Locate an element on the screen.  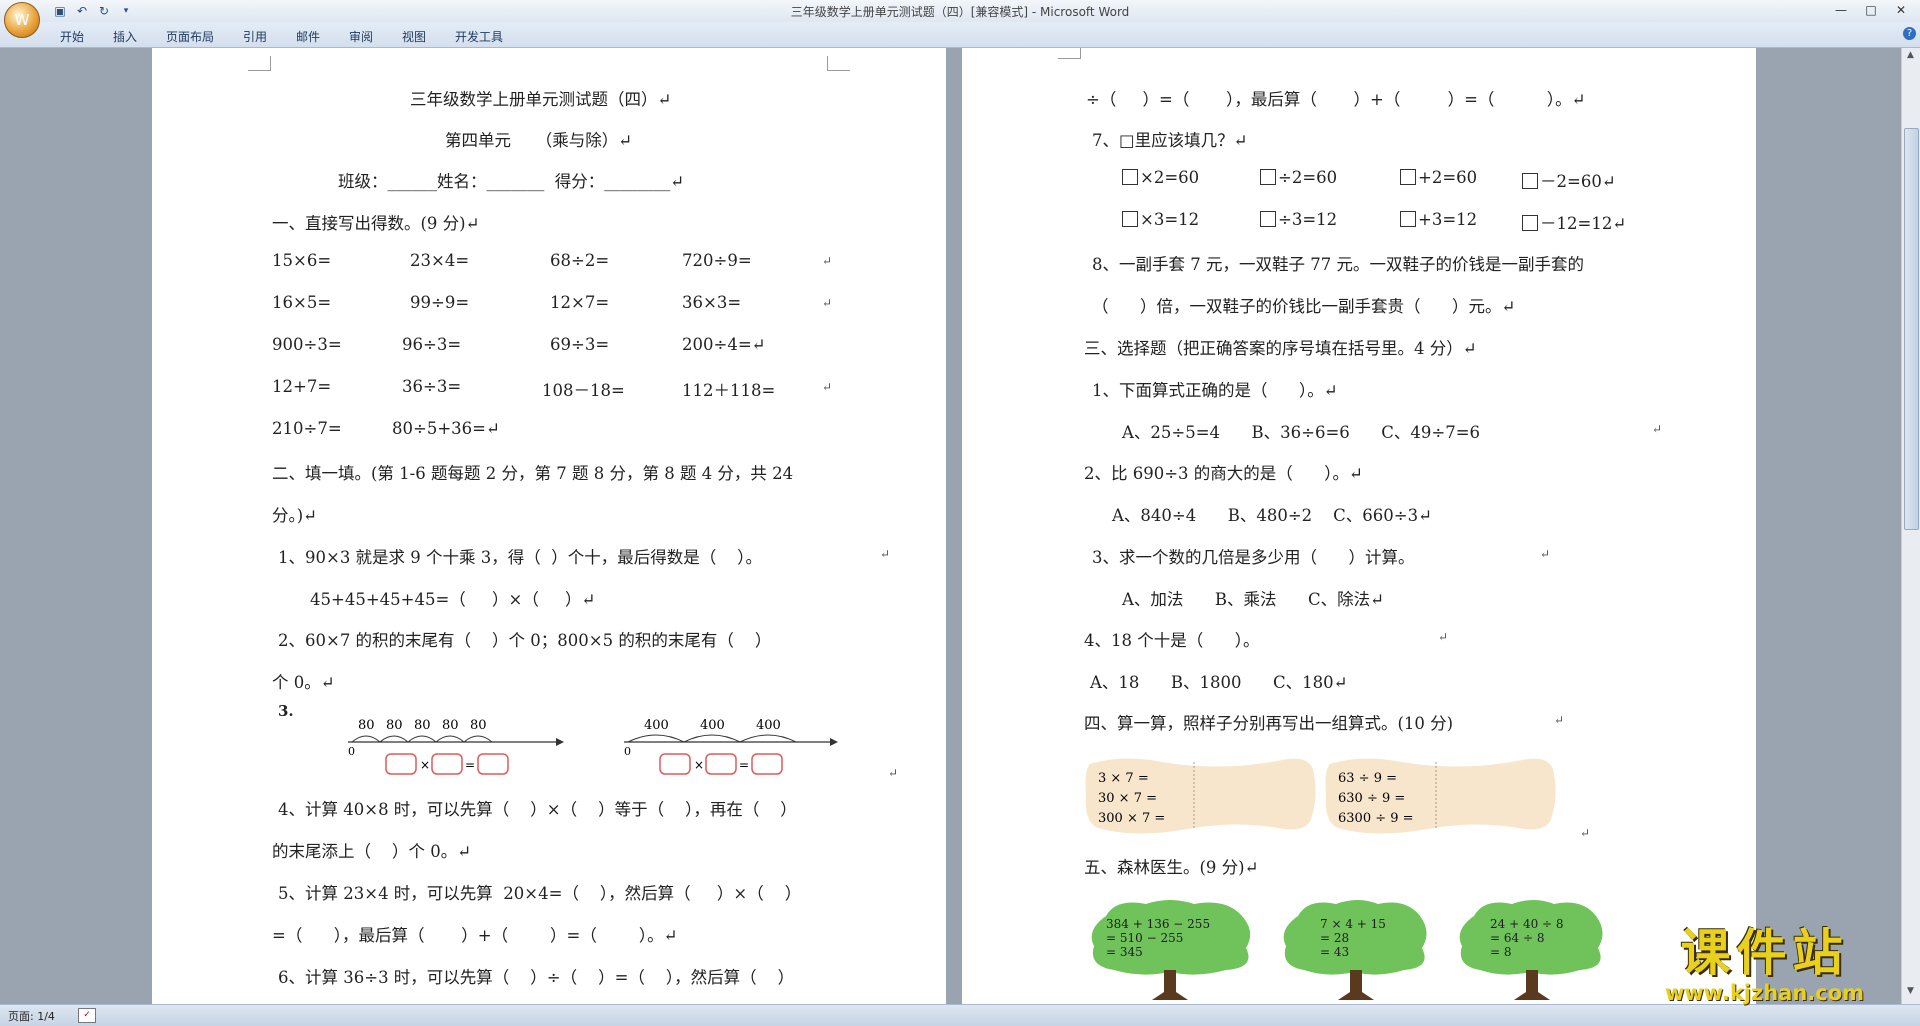
question-8-line-1: 8、一副手套 7 元，一双鞋子 77 元。一双鞋子的价钱是一副手套的 is located at coordinates (1338, 264).